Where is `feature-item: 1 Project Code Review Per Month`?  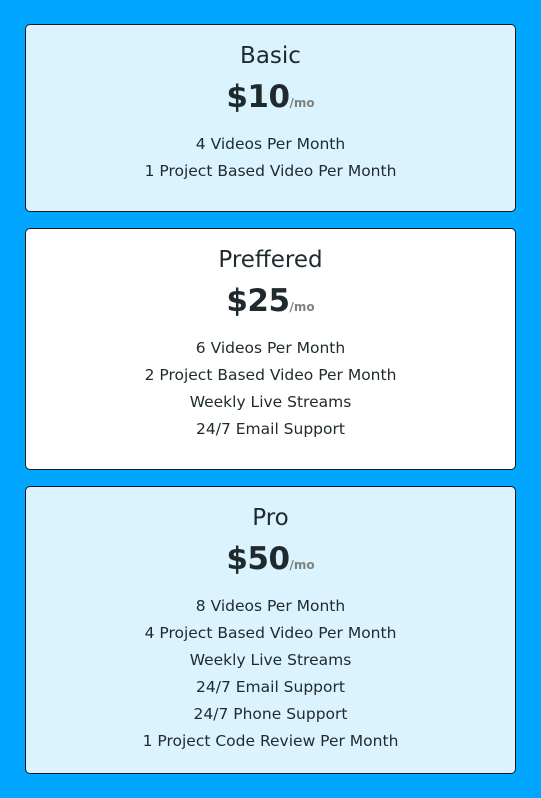
feature-item: 1 Project Code Review Per Month is located at coordinates (270, 741).